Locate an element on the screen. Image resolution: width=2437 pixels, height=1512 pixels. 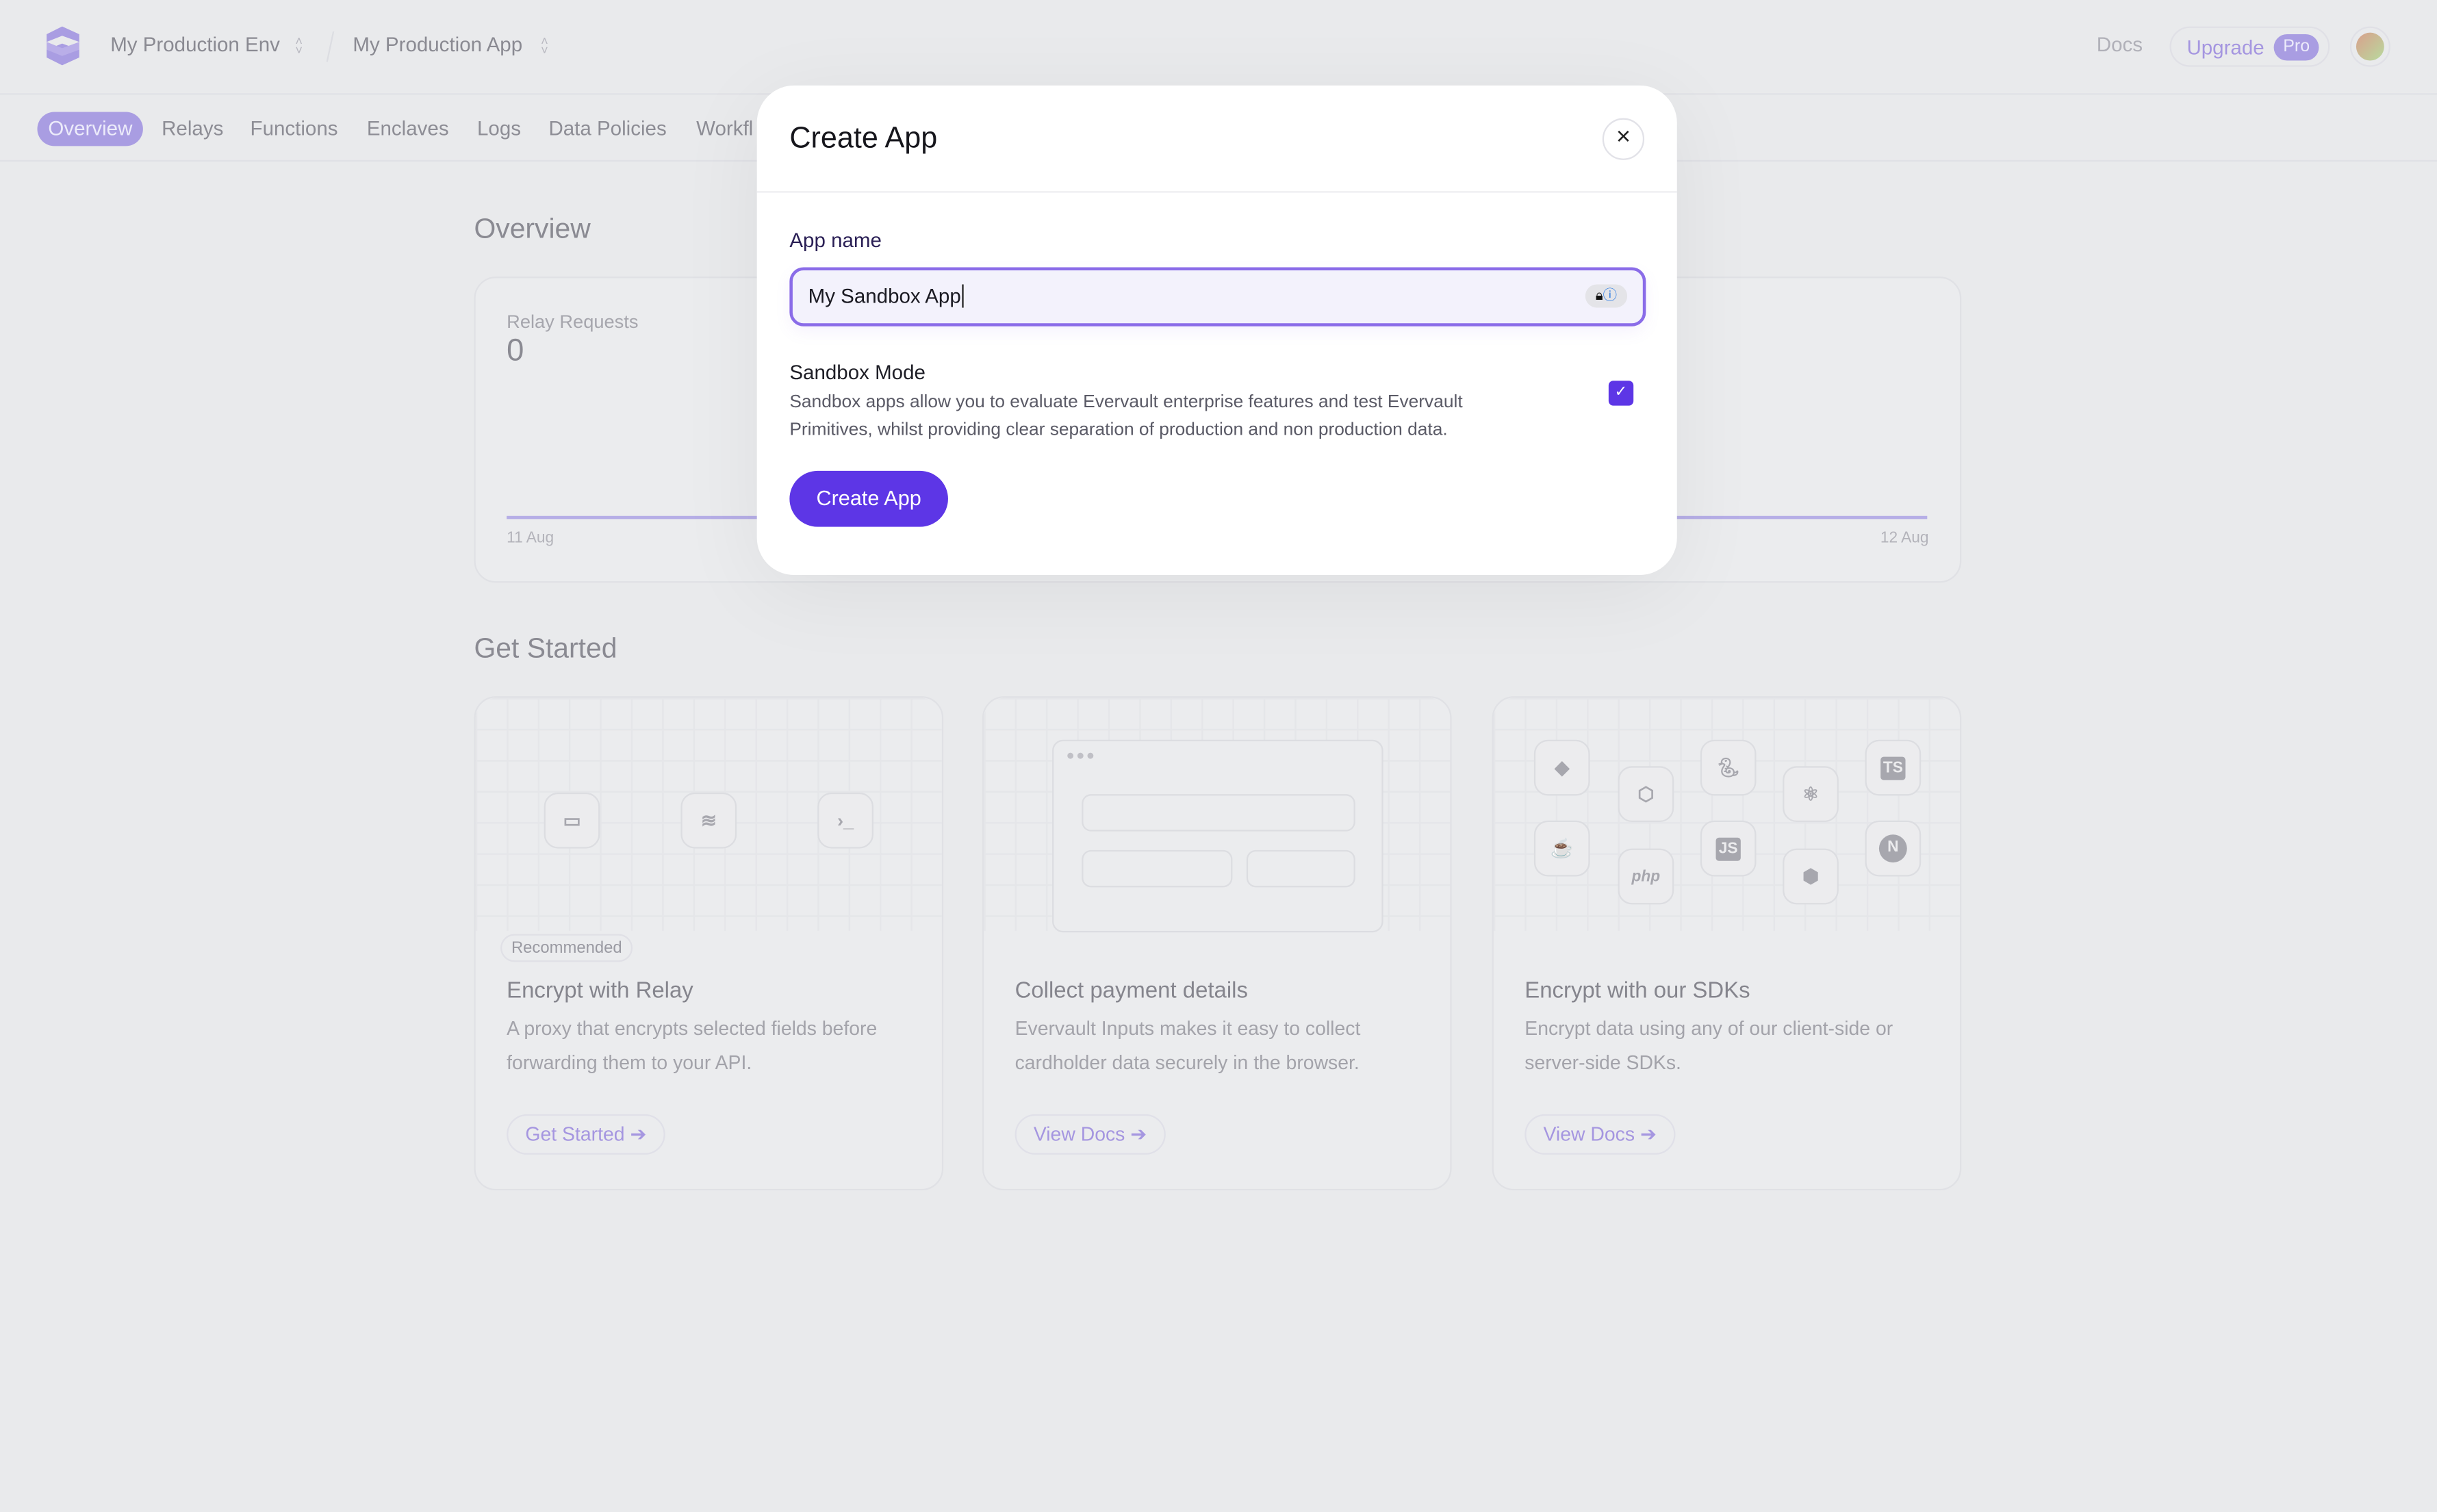
chart-x-end: 12 Aug is located at coordinates (1904, 539).